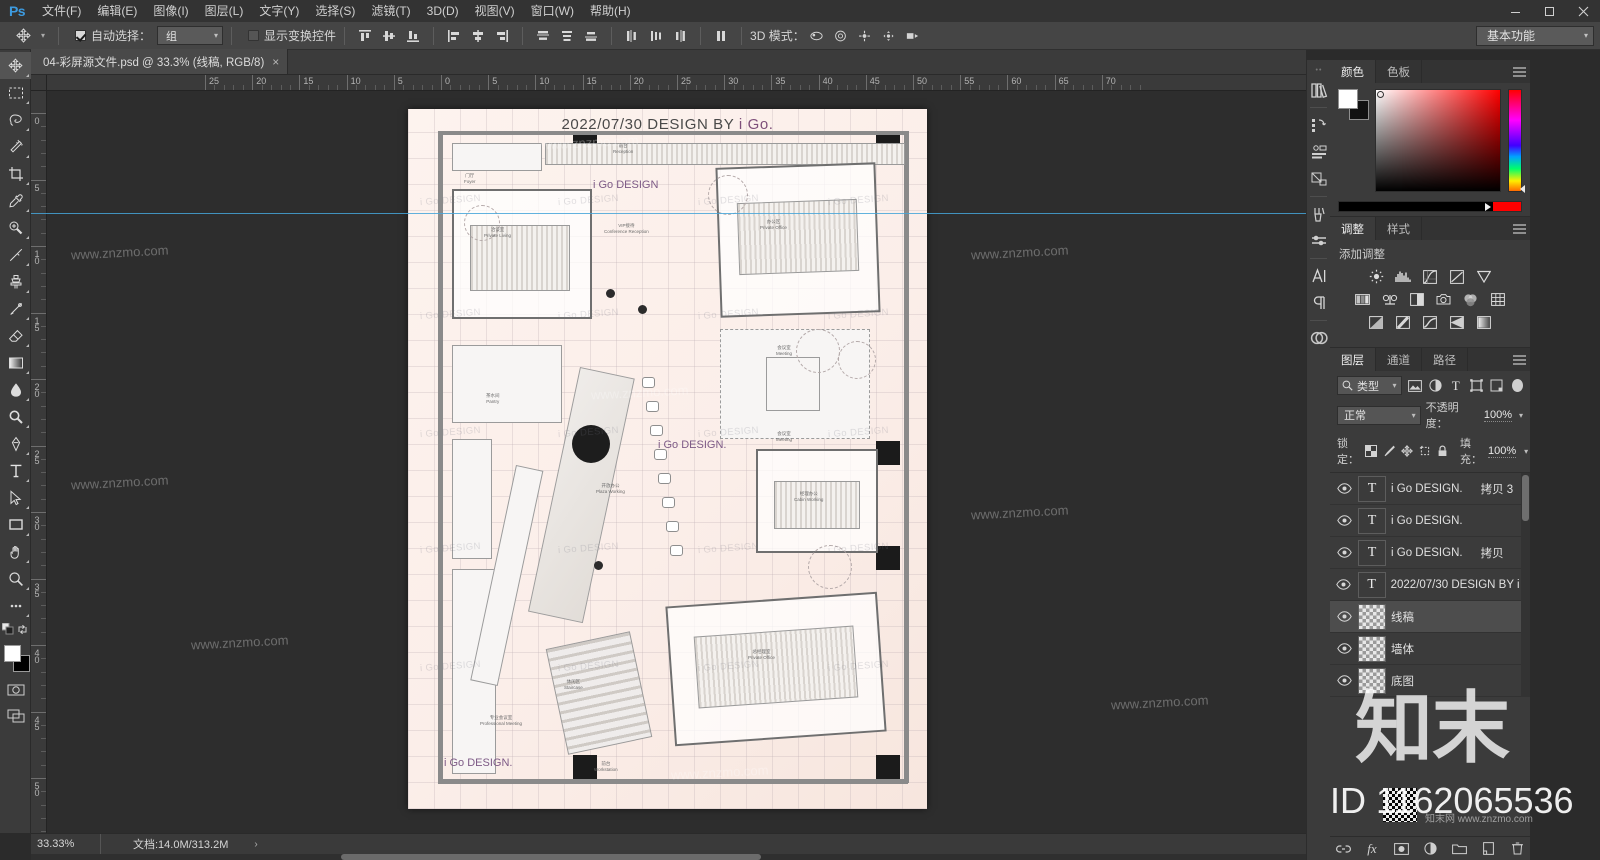  Describe the element at coordinates (1414, 386) in the screenshot. I see `filter-pixel-icon` at that location.